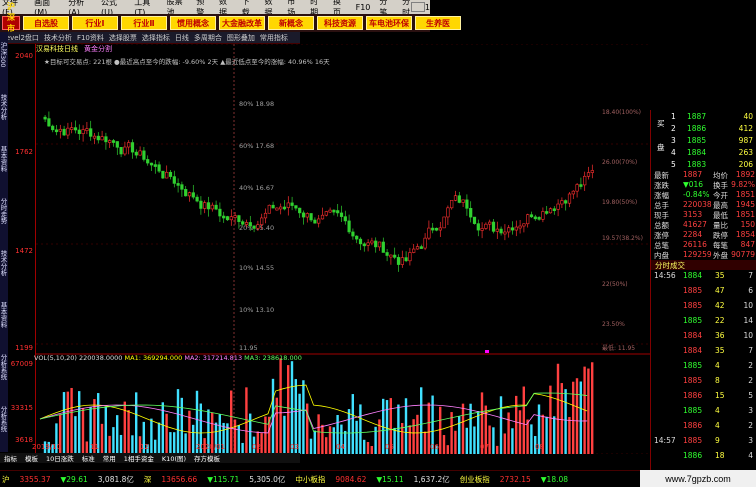  Describe the element at coordinates (340, 23) in the screenshot. I see `quick-button: 科技资源` at that location.